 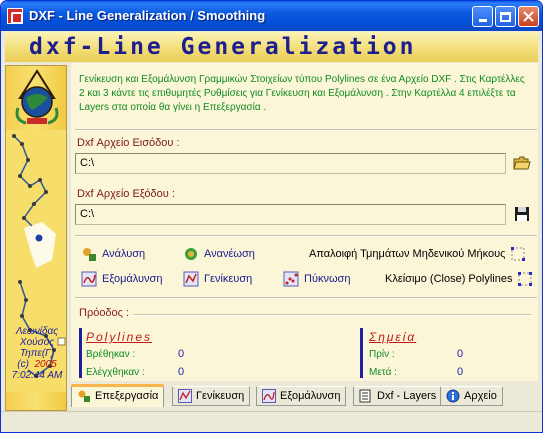 What do you see at coordinates (127, 396) in the screenshot?
I see `tab-label: Επεξεργασία` at bounding box center [127, 396].